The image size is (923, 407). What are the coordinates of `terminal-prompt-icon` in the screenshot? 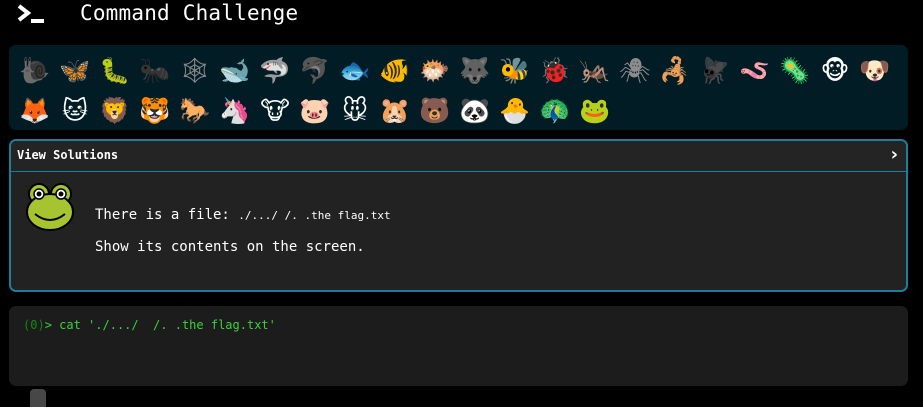 It's located at (32, 14).